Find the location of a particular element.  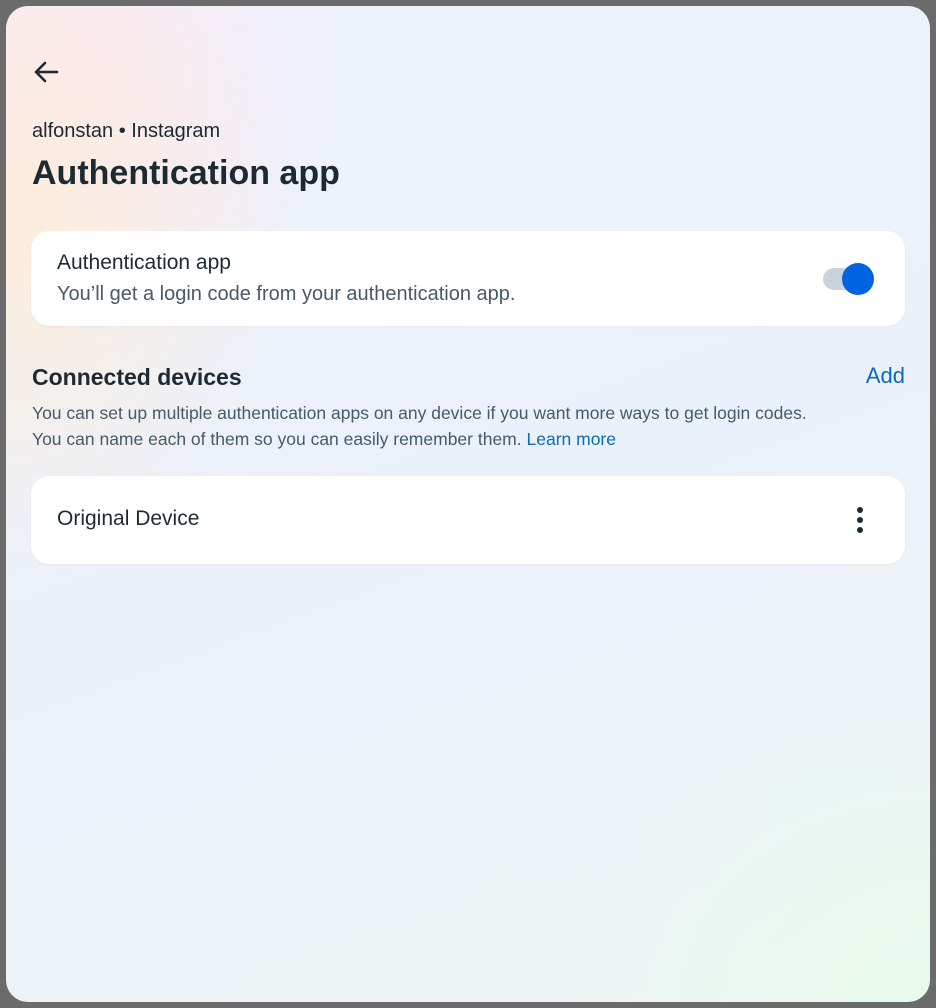

more-vertical-icon is located at coordinates (860, 520).